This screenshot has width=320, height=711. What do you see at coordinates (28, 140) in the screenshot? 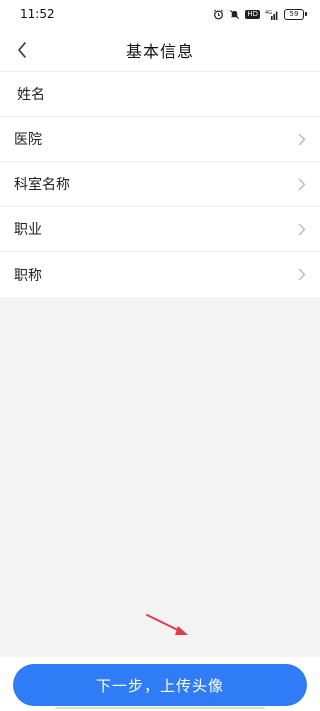
I see `hospital-label: 医院` at bounding box center [28, 140].